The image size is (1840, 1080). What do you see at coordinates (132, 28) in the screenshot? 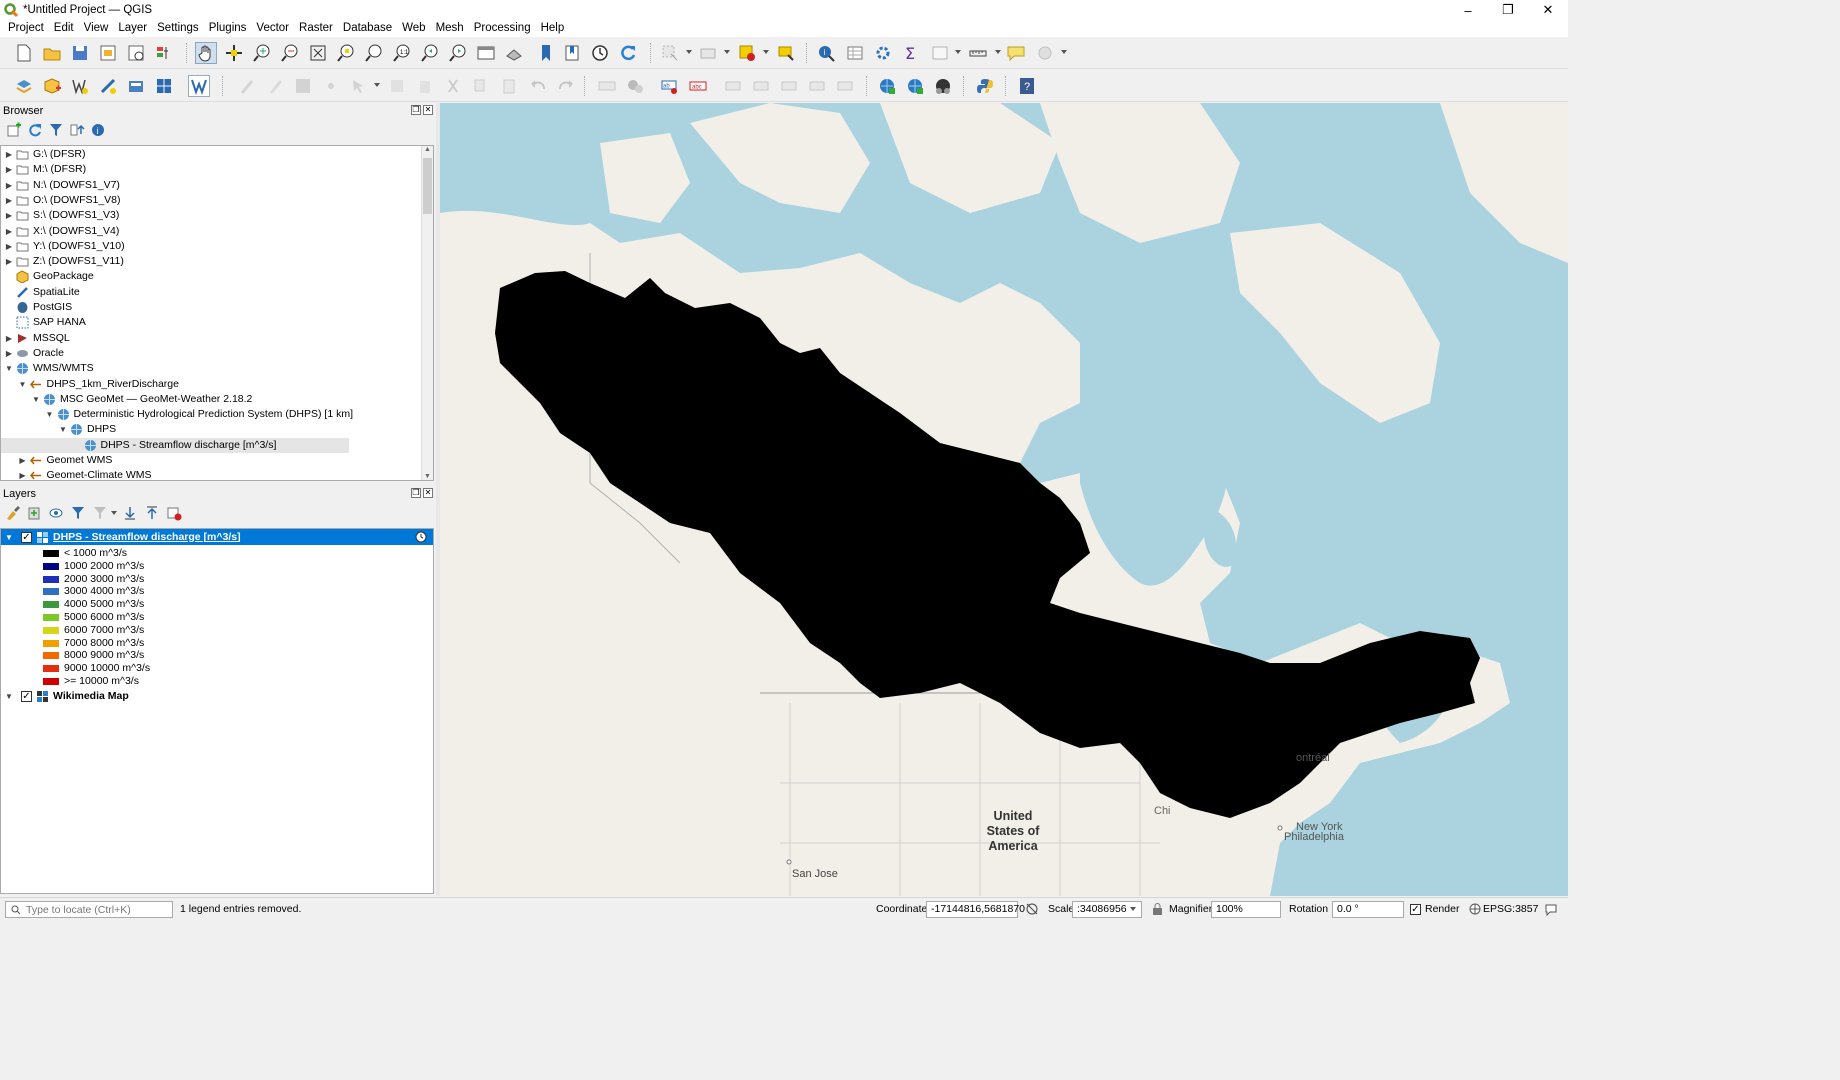
I see `menu-layer: Layer` at bounding box center [132, 28].